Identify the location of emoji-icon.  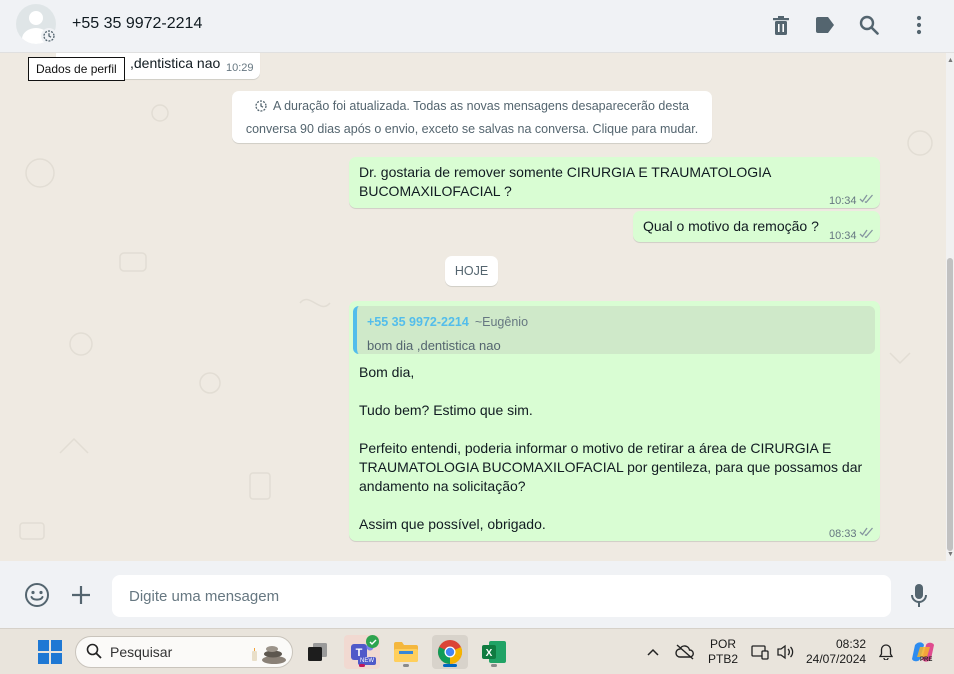
(37, 595).